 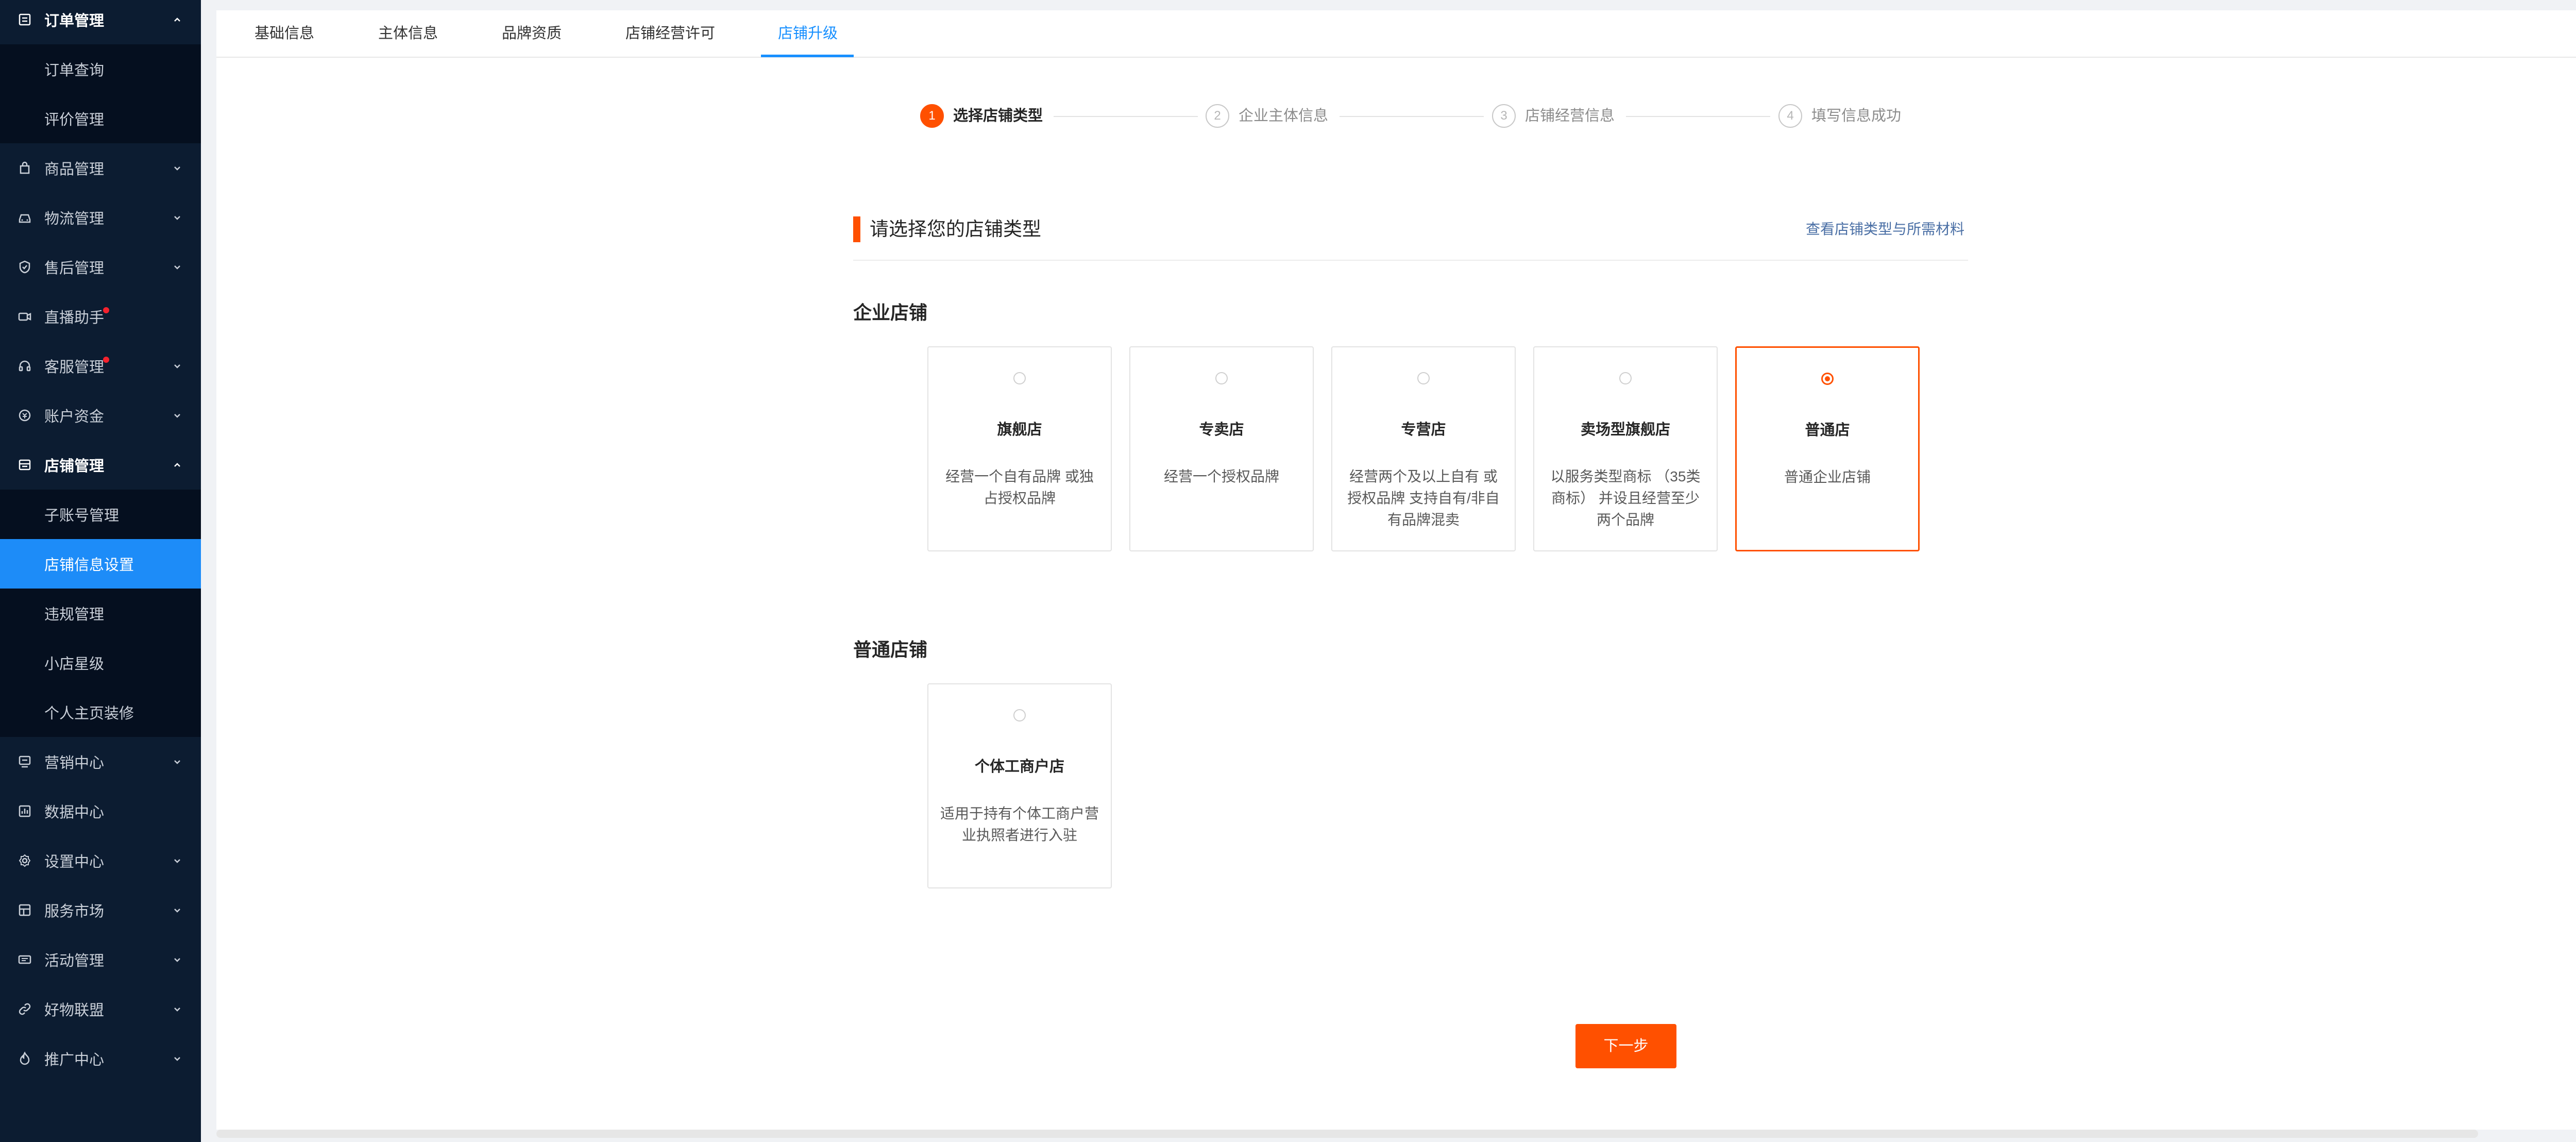 What do you see at coordinates (1019, 430) in the screenshot?
I see `card-title: 旗舰店` at bounding box center [1019, 430].